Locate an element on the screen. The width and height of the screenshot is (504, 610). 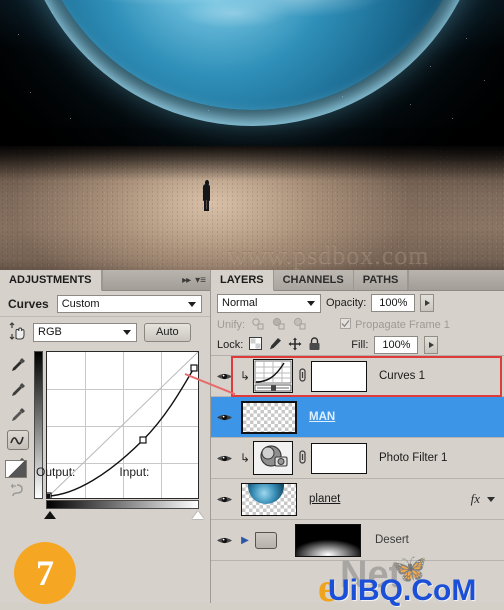
opacity-label: Opacity: is located at coordinates (346, 303).